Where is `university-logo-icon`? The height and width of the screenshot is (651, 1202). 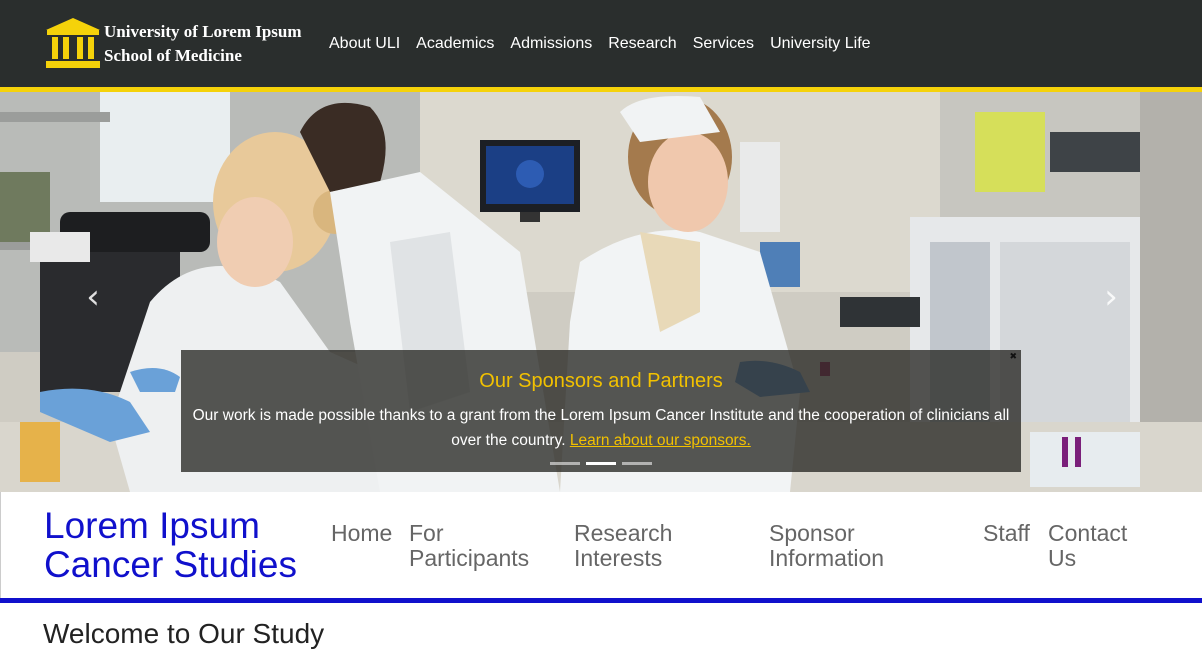
university-logo-icon is located at coordinates (73, 43).